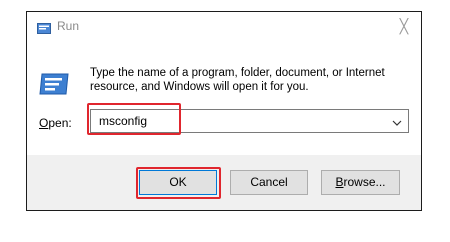  Describe the element at coordinates (339, 182) in the screenshot. I see `browse-accel: B` at that location.